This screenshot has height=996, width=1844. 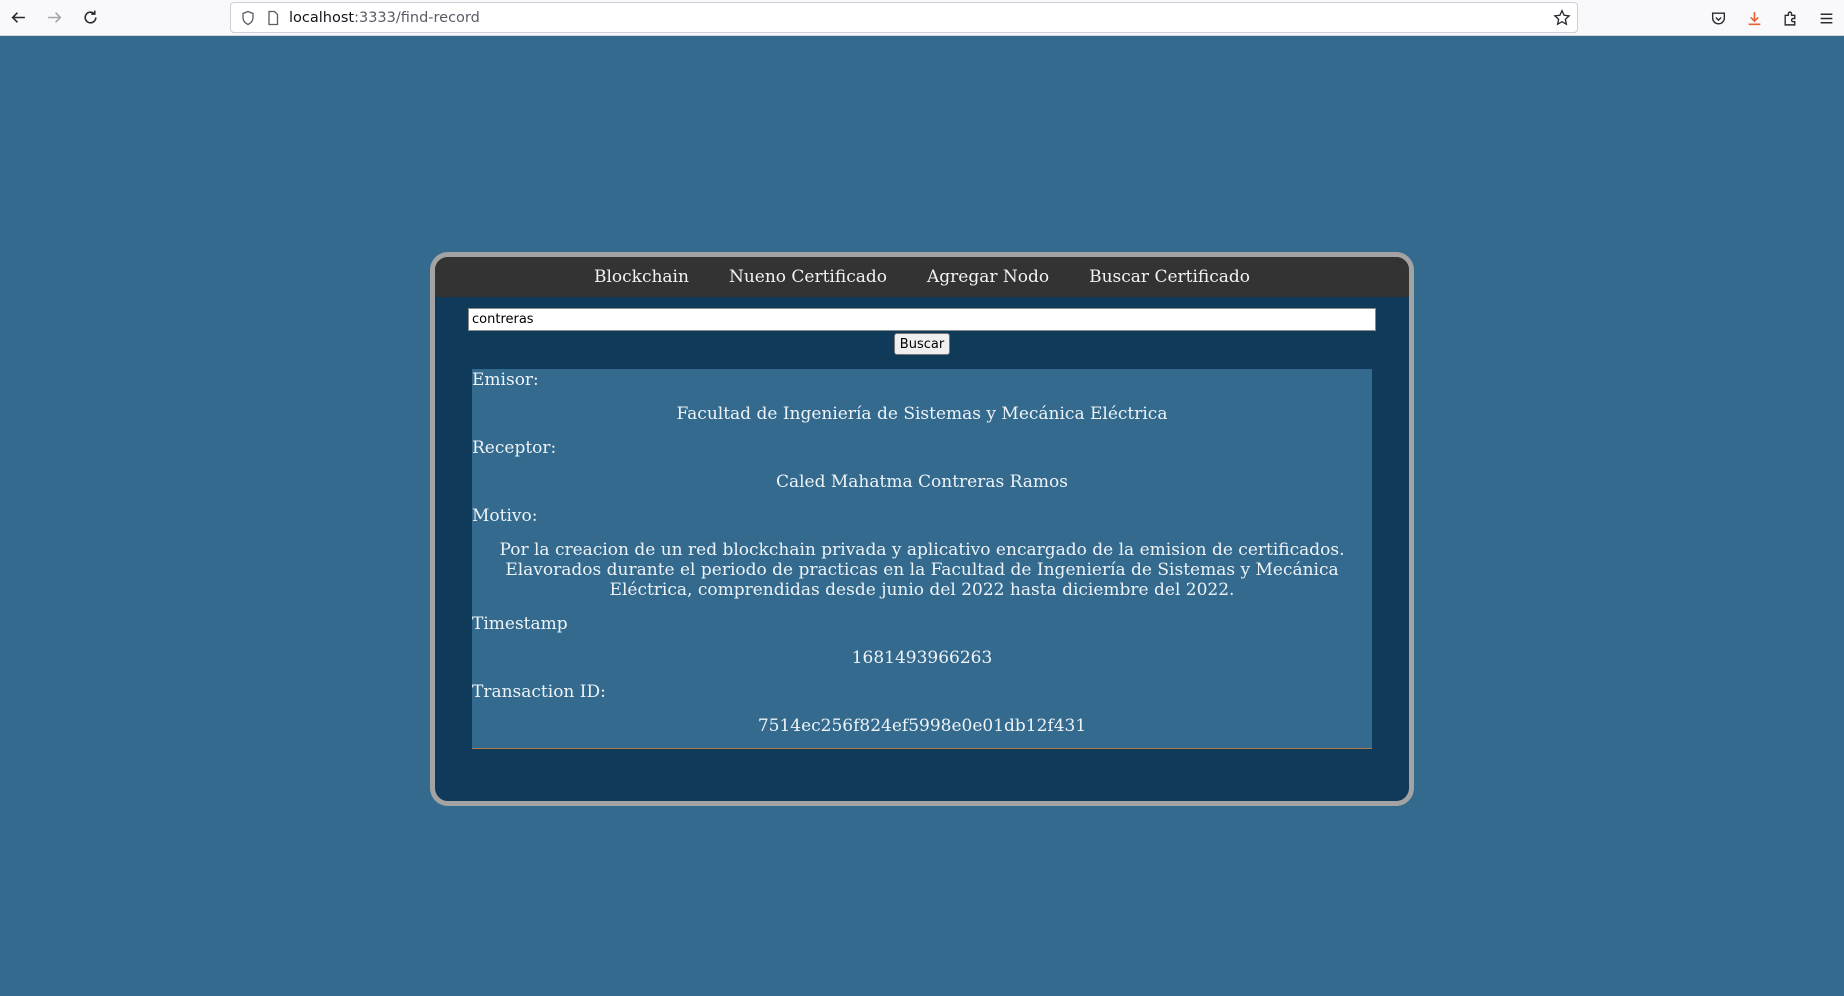 I want to click on transaction-id-value: 7514ec256f824ef5998e0e01db12f431, so click(x=922, y=726).